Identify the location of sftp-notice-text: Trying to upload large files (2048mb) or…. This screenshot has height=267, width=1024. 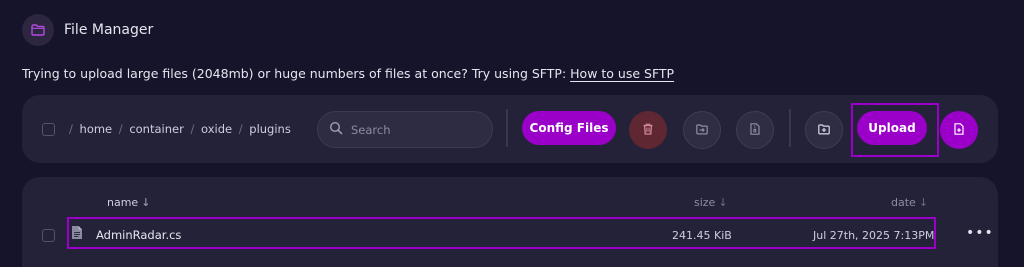
(294, 73).